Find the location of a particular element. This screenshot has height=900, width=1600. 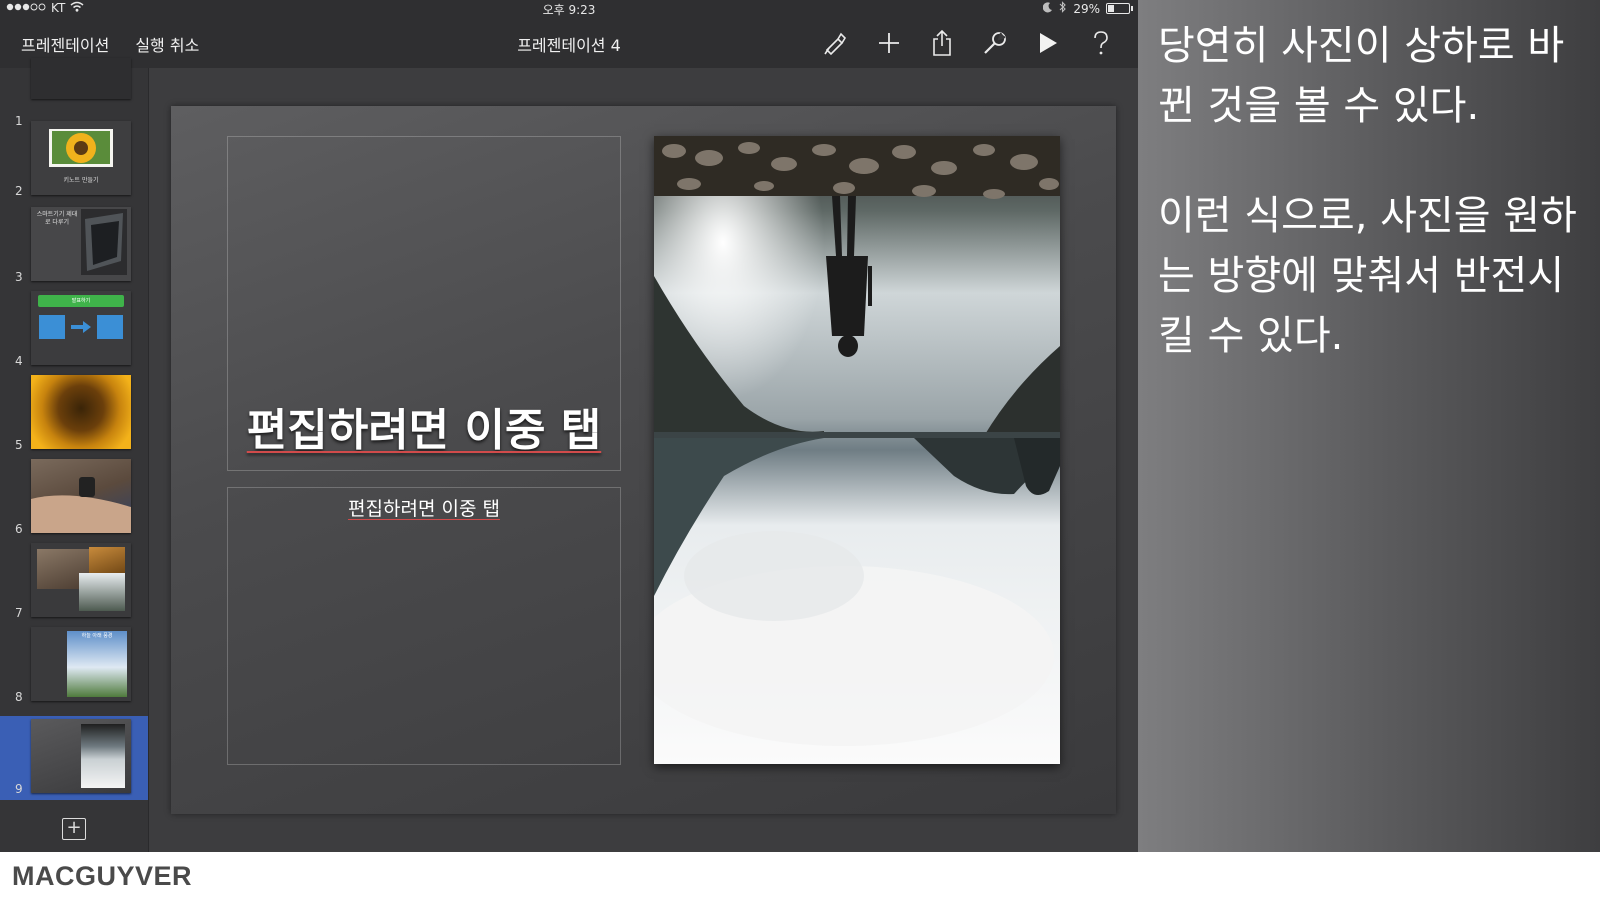

slide-number: 7 is located at coordinates (19, 613).